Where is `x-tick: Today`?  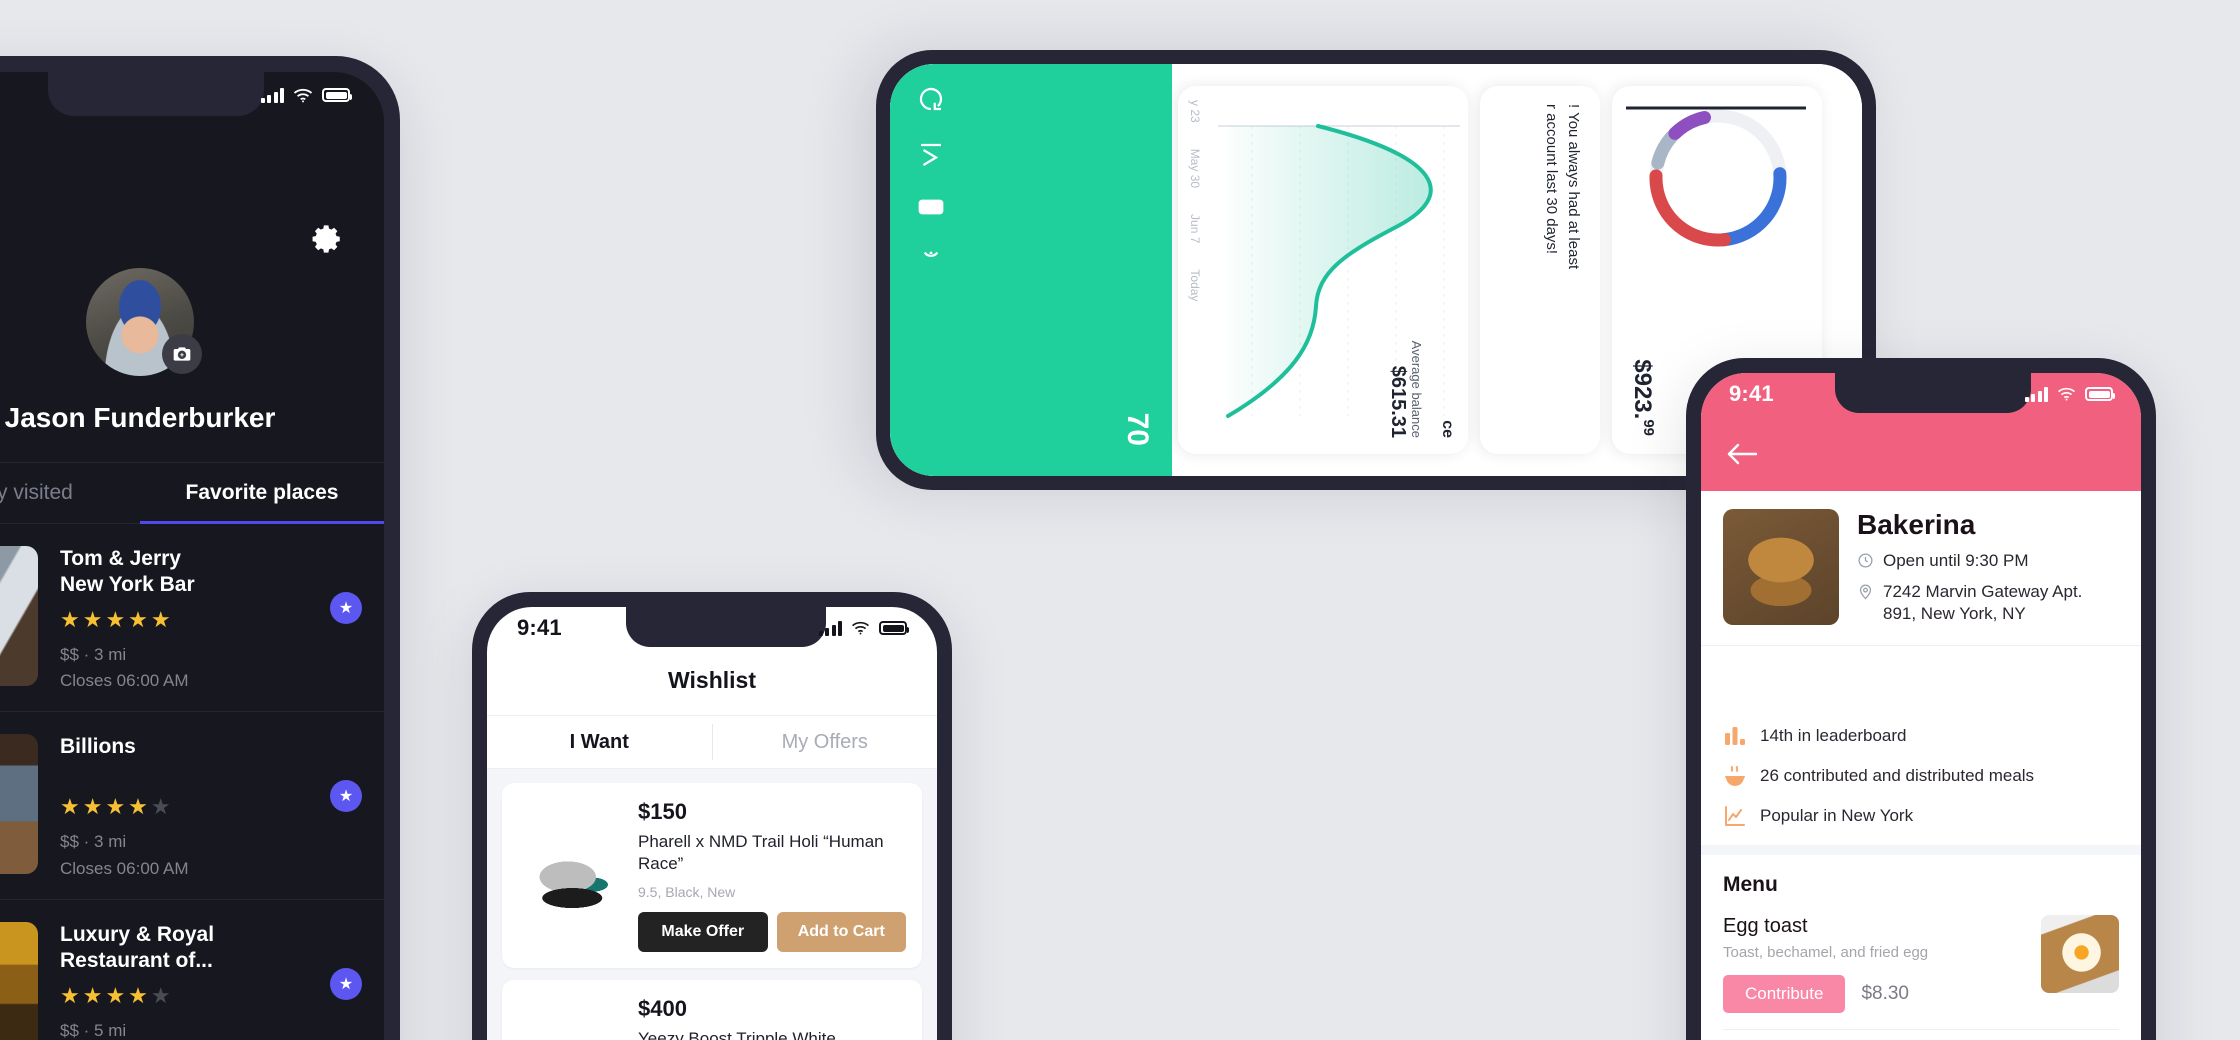
x-tick: Today is located at coordinates (1195, 285).